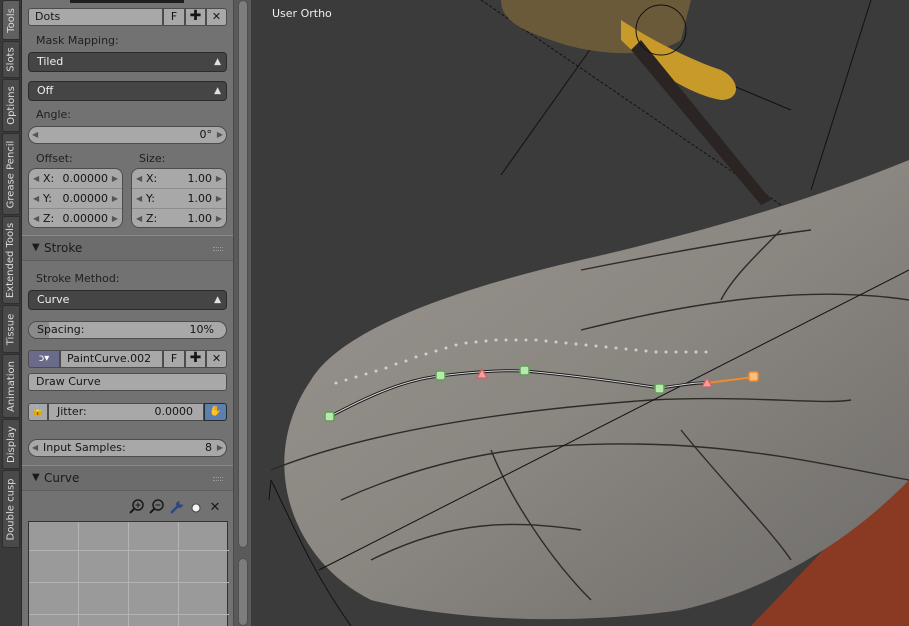 The height and width of the screenshot is (626, 909). What do you see at coordinates (636, 102) in the screenshot?
I see `insect-head` at bounding box center [636, 102].